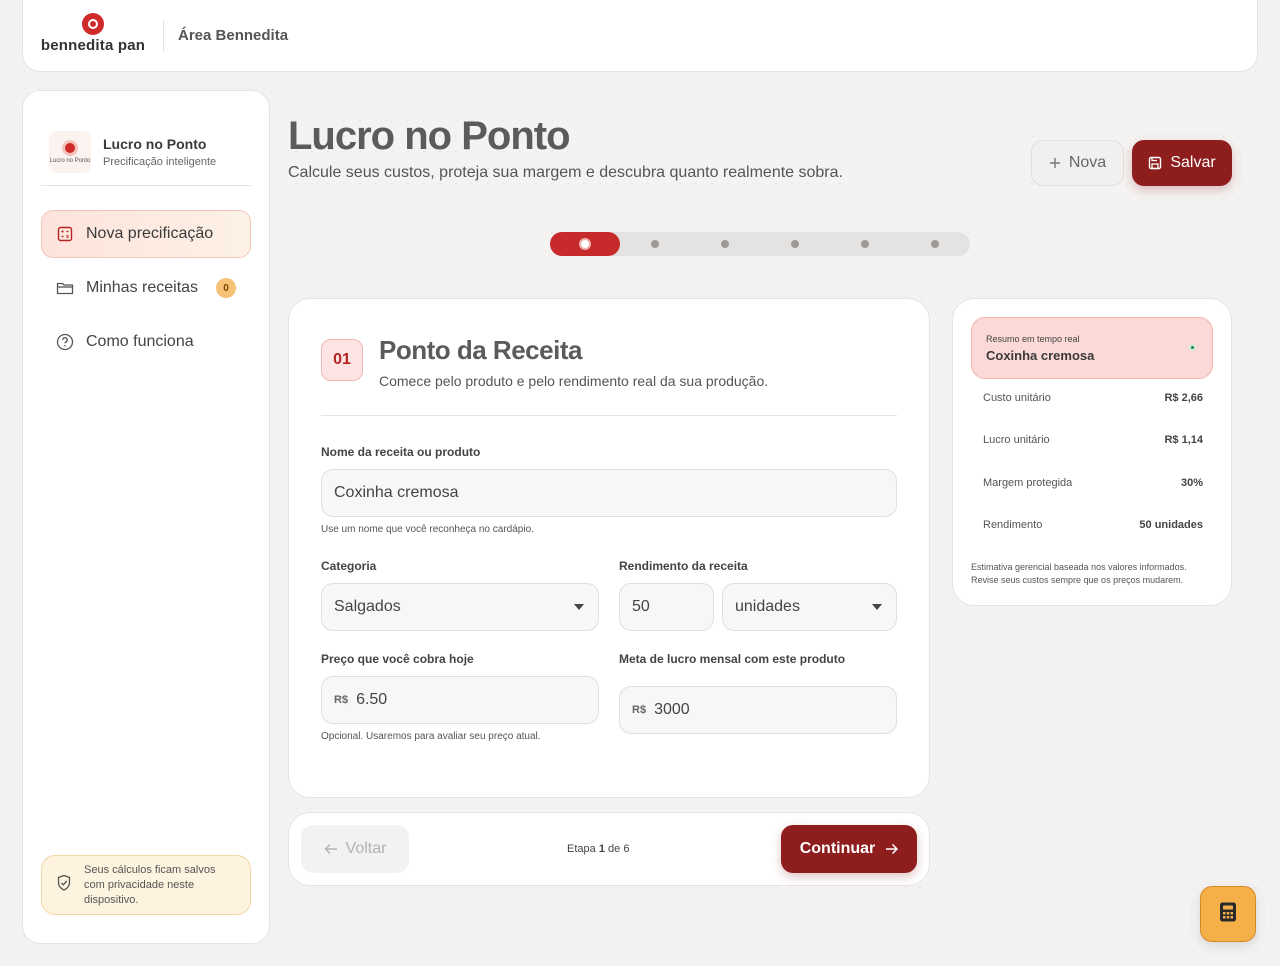  What do you see at coordinates (93, 45) in the screenshot?
I see `brand-wordmark: bennedita pan` at bounding box center [93, 45].